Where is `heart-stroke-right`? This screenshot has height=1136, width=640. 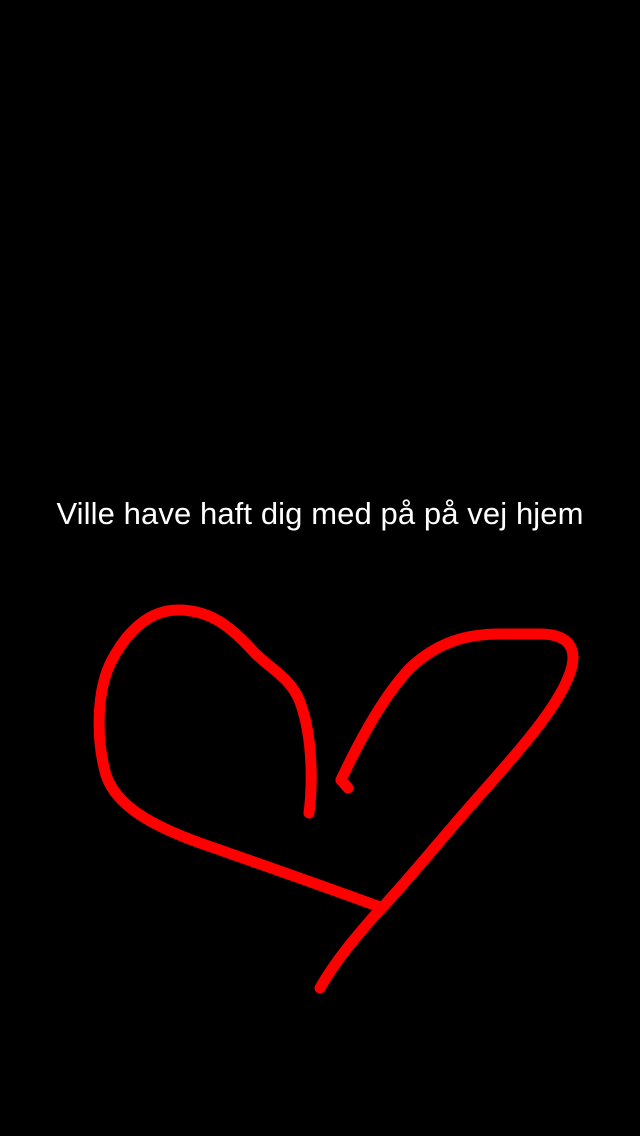
heart-stroke-right is located at coordinates (446, 811).